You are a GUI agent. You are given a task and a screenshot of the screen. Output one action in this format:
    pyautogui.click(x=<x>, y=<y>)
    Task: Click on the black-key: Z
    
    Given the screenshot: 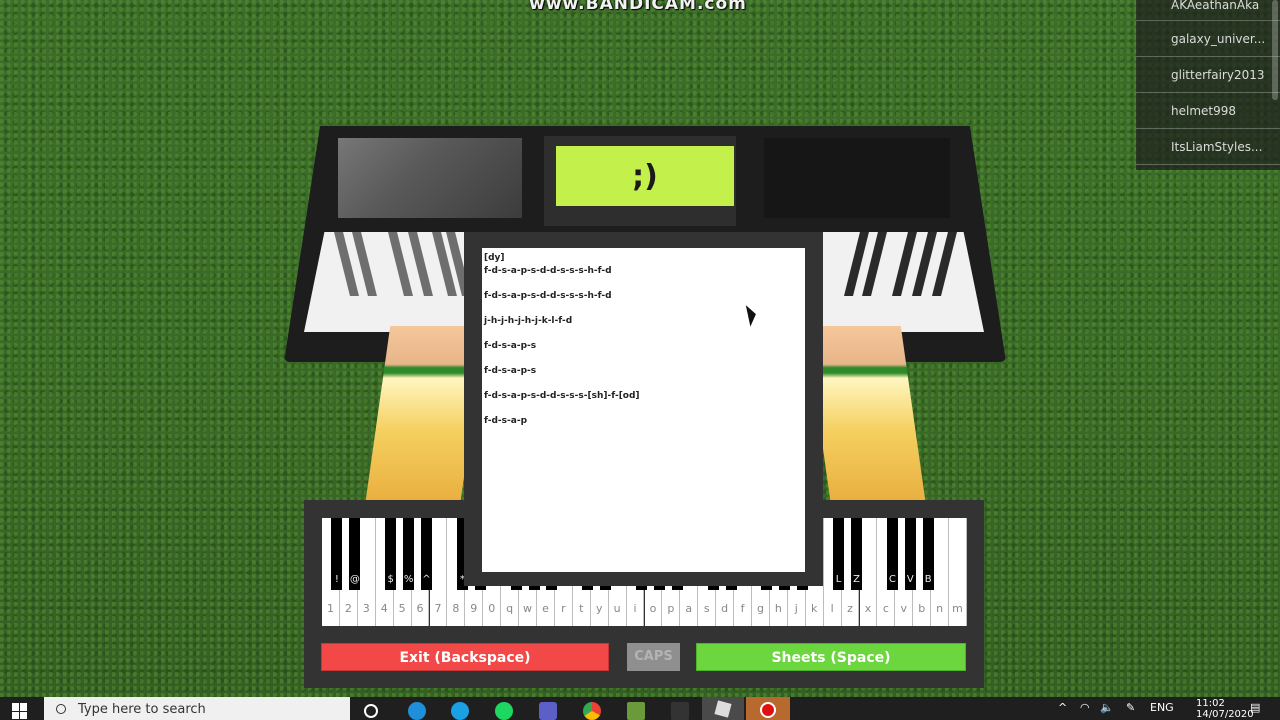 What is the action you would take?
    pyautogui.click(x=856, y=554)
    